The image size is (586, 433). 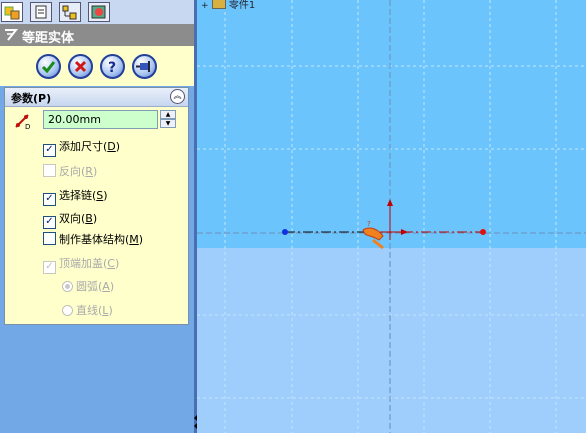 What do you see at coordinates (373, 235) in the screenshot?
I see `offset-cursor-icon: ?` at bounding box center [373, 235].